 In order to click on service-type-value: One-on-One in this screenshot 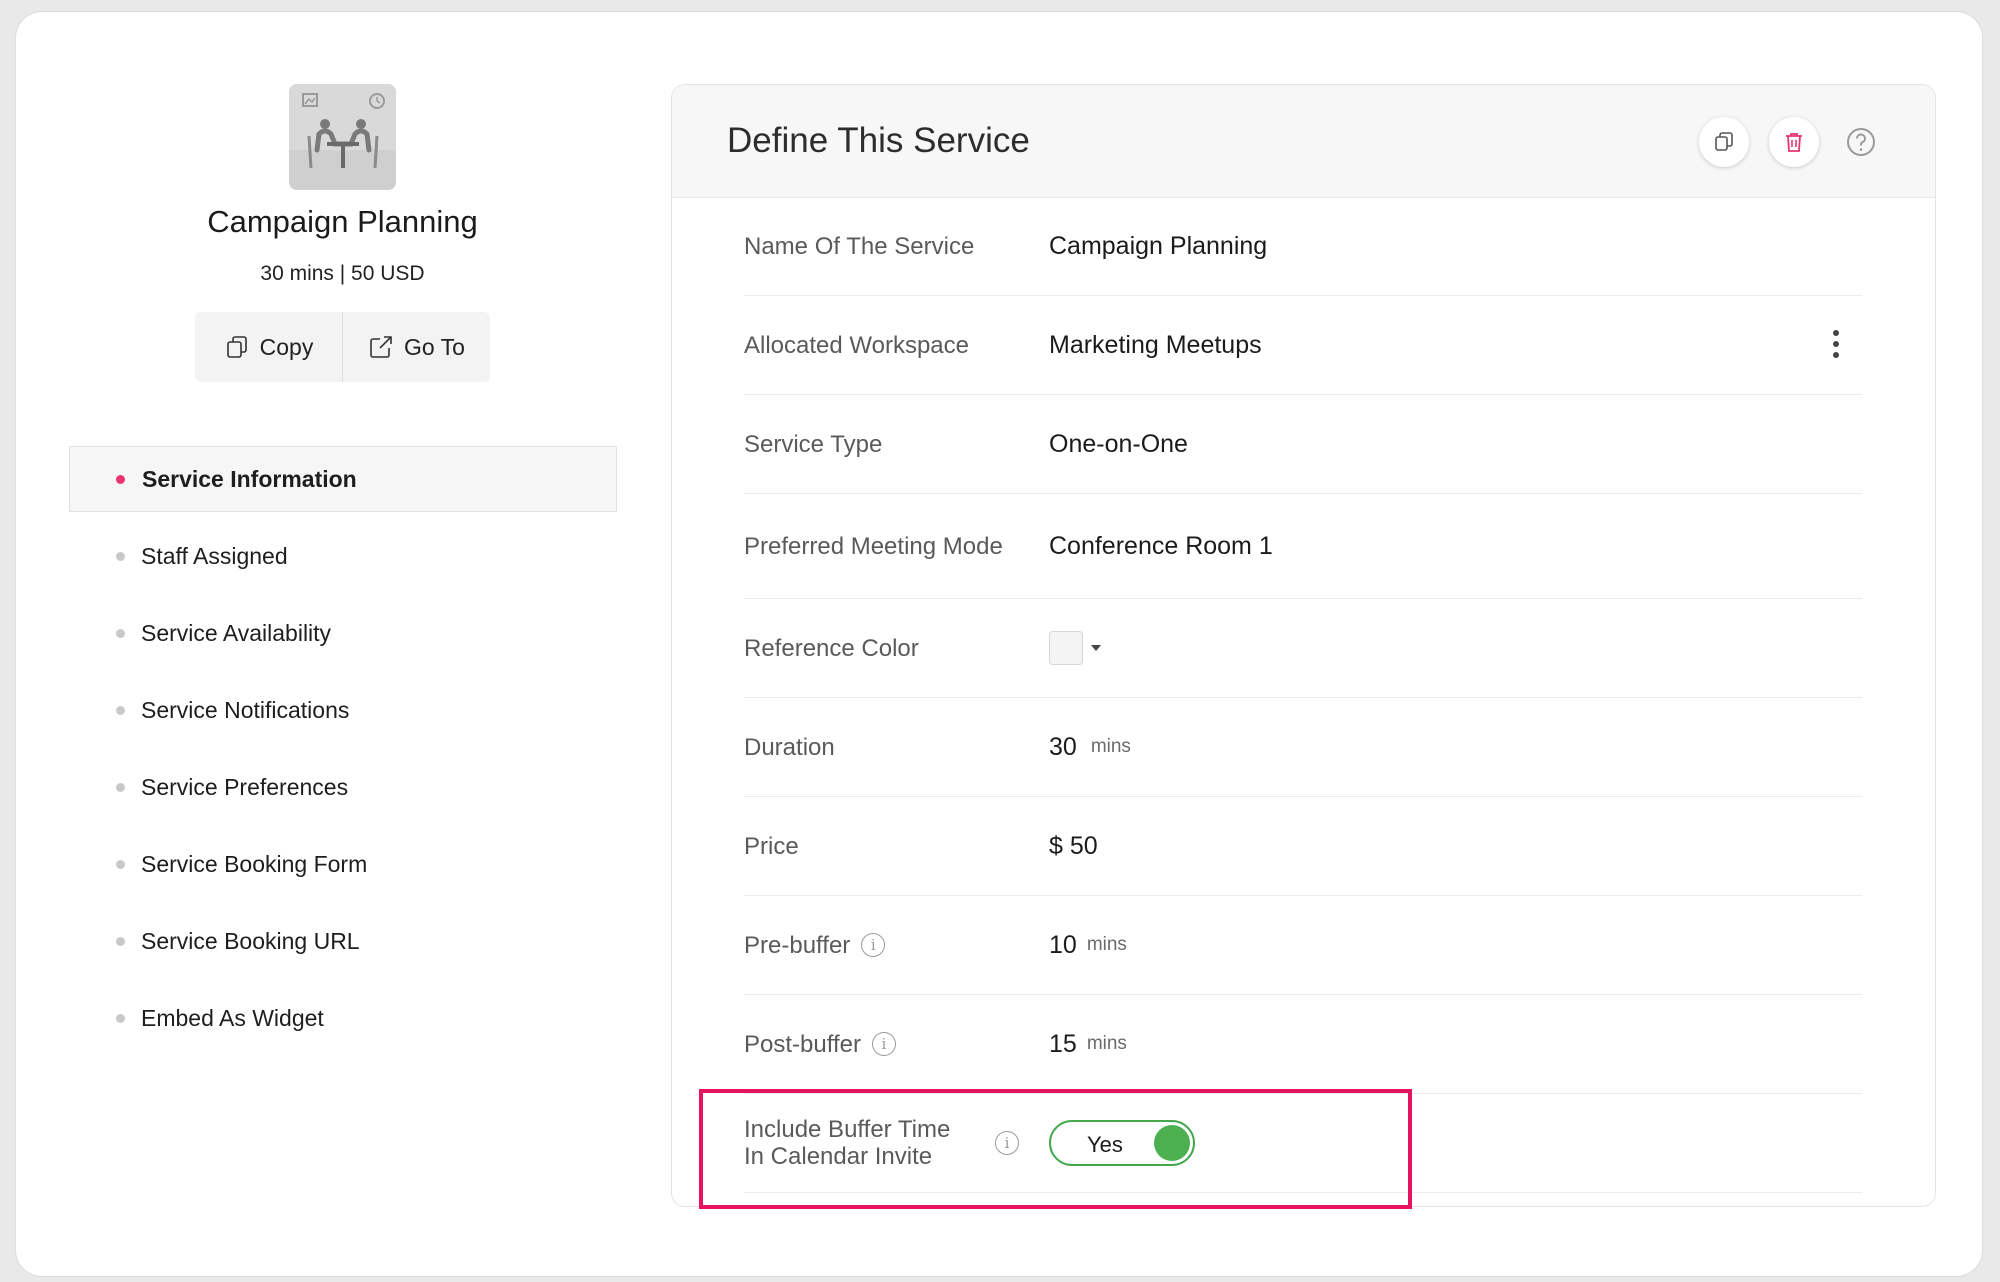, I will do `click(1118, 444)`.